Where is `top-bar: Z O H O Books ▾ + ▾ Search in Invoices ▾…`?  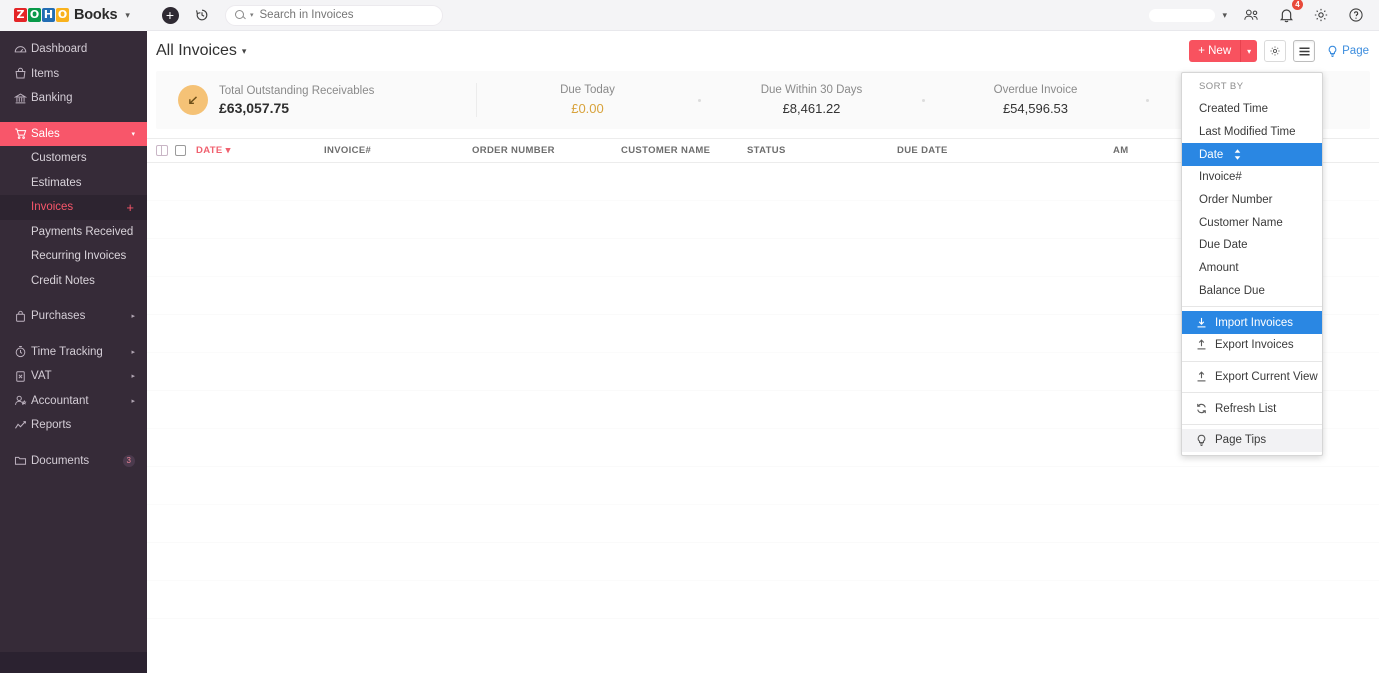 top-bar: Z O H O Books ▾ + ▾ Search in Invoices ▾… is located at coordinates (689, 15).